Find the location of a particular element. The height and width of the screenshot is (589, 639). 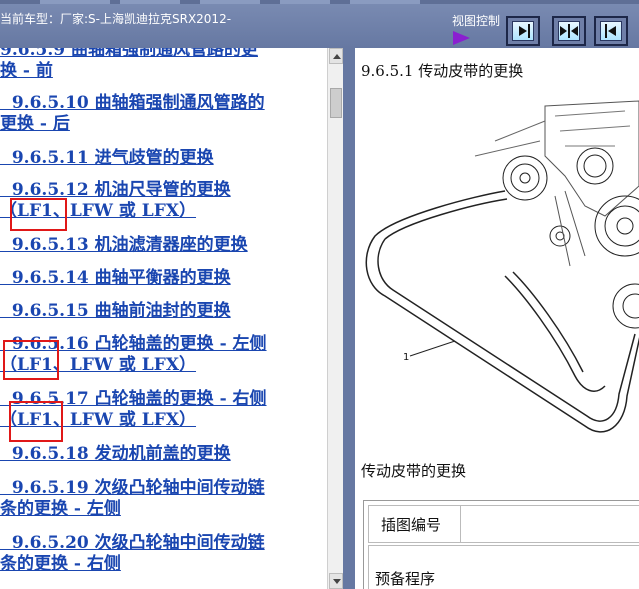

diagram-callout-label: 1 is located at coordinates (406, 357).